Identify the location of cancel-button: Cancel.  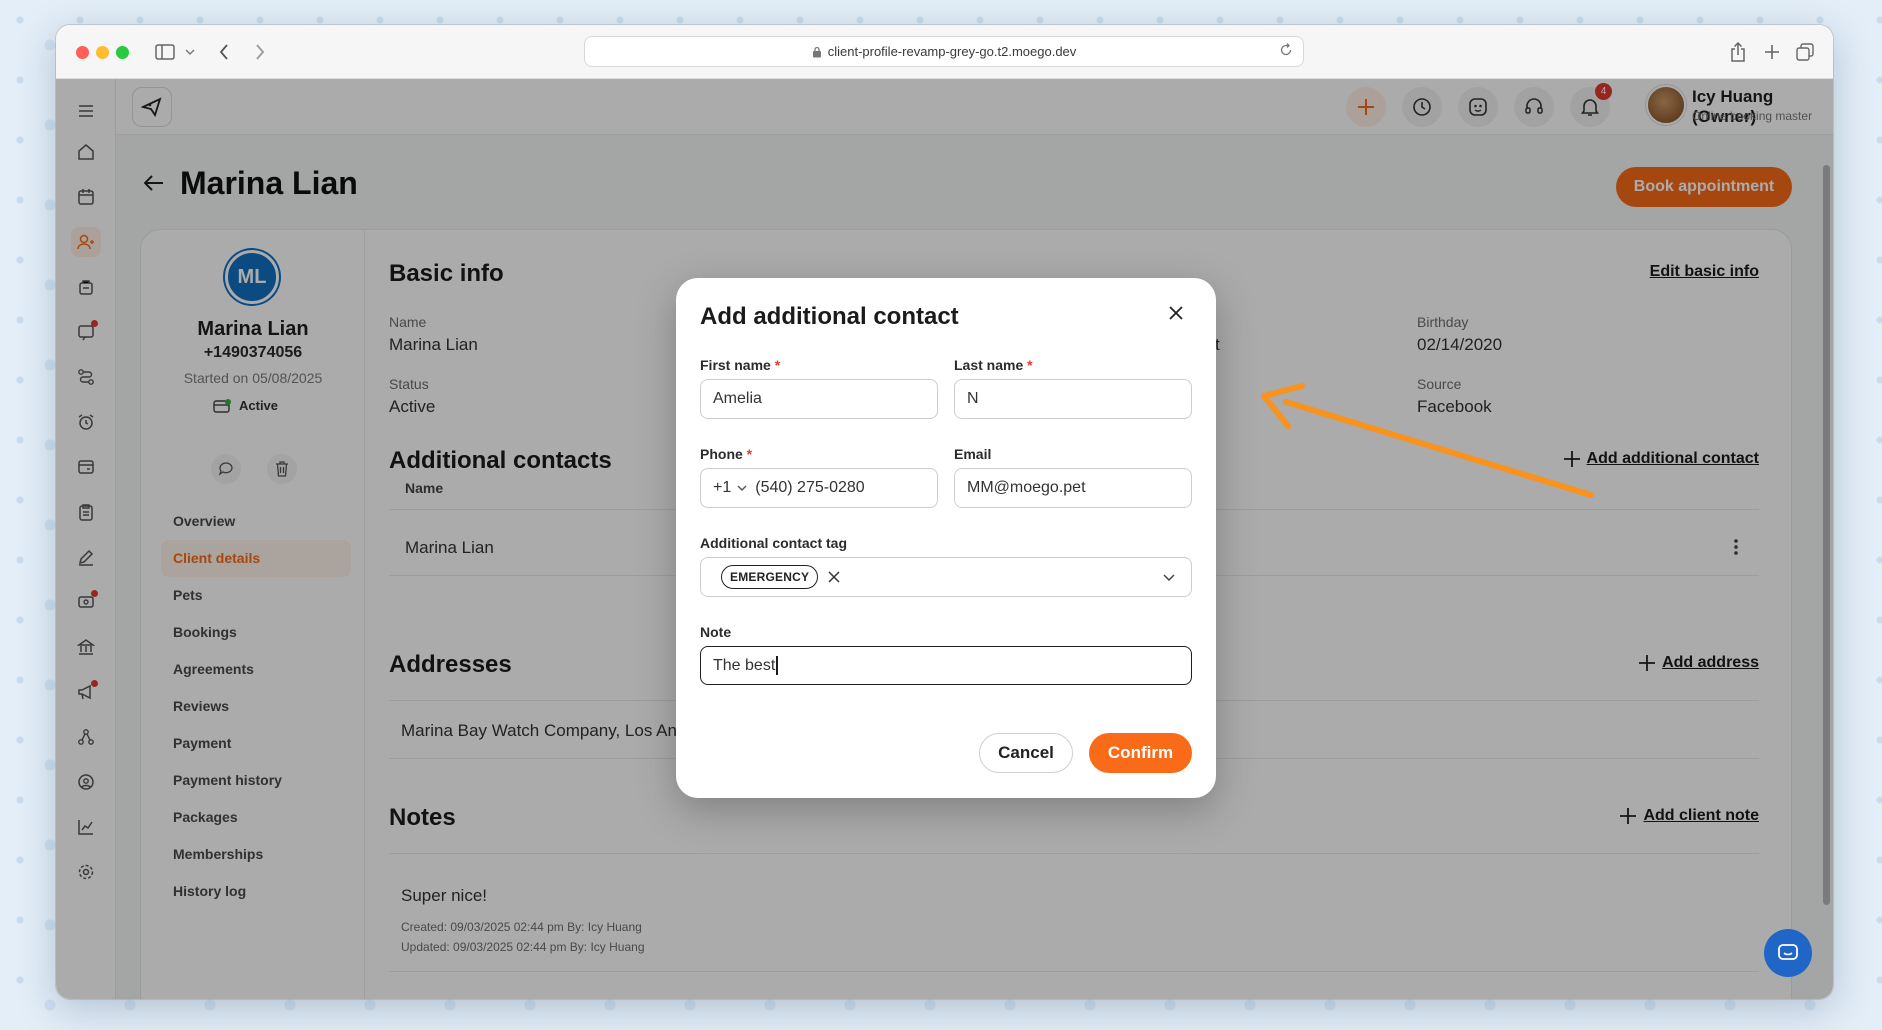
(1026, 753).